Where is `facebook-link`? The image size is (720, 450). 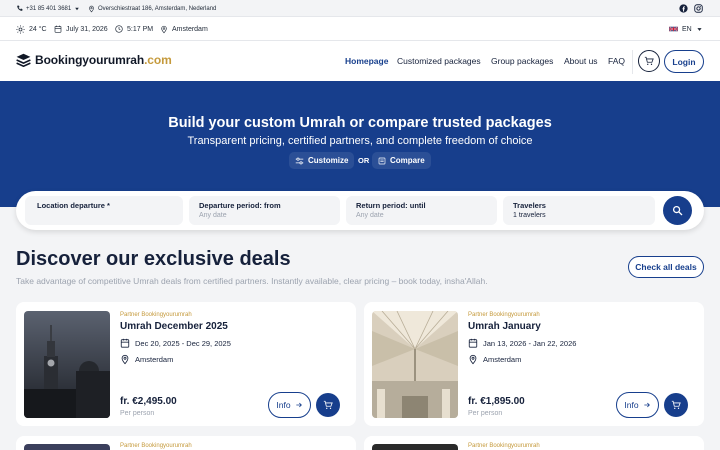 facebook-link is located at coordinates (683, 8).